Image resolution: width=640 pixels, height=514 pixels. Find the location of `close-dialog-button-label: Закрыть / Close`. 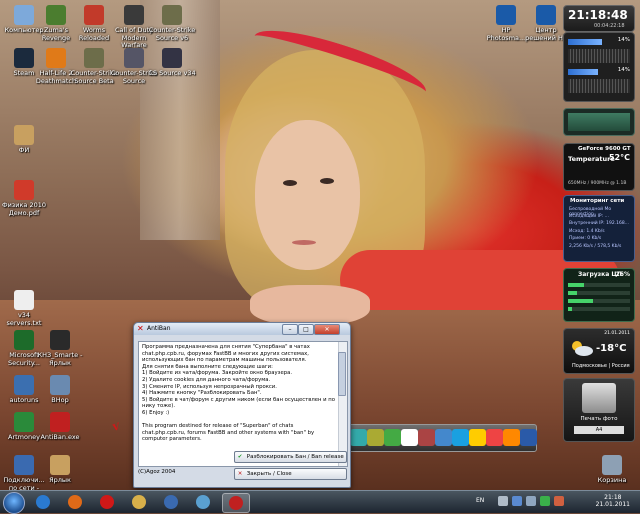

close-dialog-button-label: Закрыть / Close is located at coordinates (269, 474).